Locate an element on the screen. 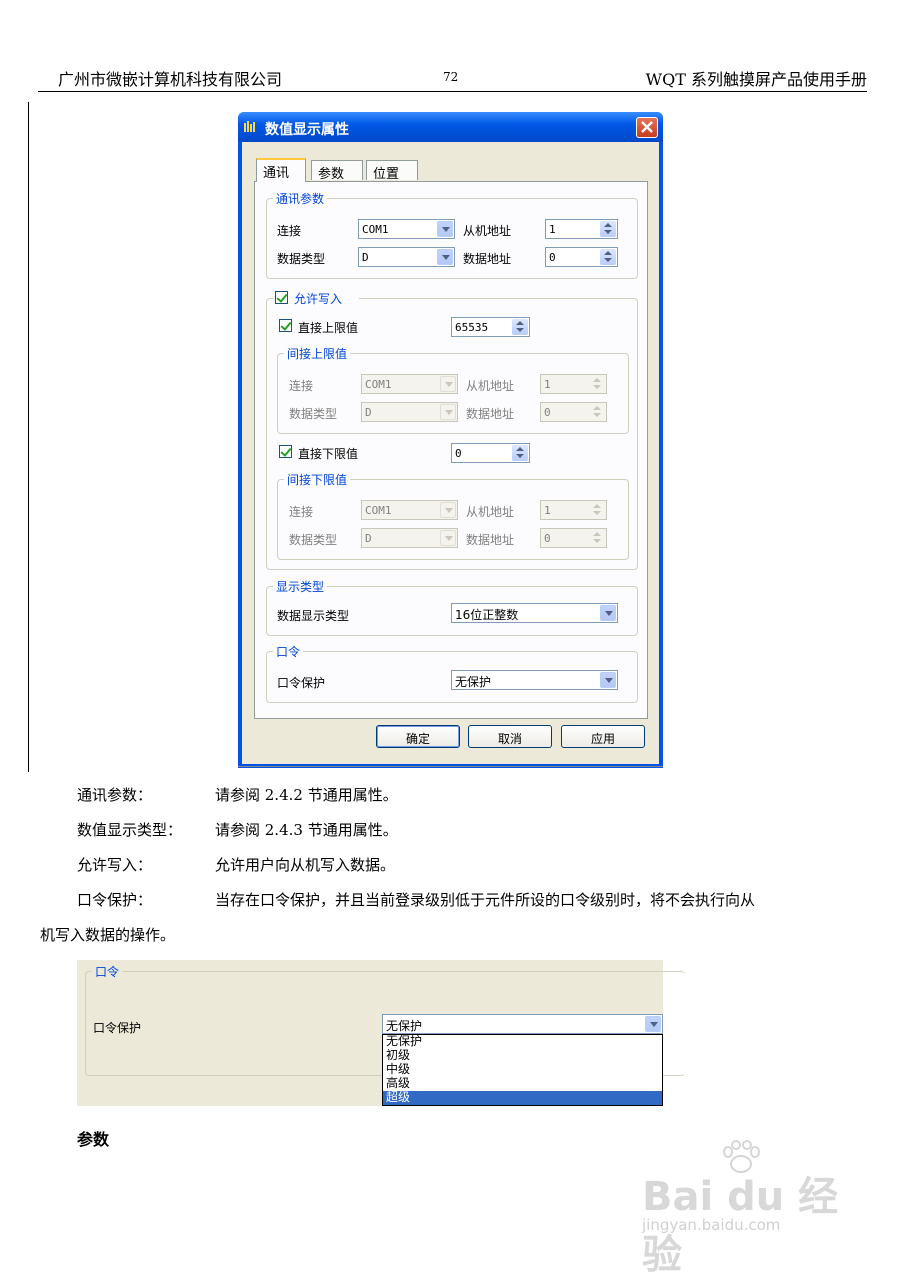 This screenshot has height=1280, width=905. para-comm-params: 通讯参数： 请参阅 2.4.2 节通用属性。 is located at coordinates (237, 795).